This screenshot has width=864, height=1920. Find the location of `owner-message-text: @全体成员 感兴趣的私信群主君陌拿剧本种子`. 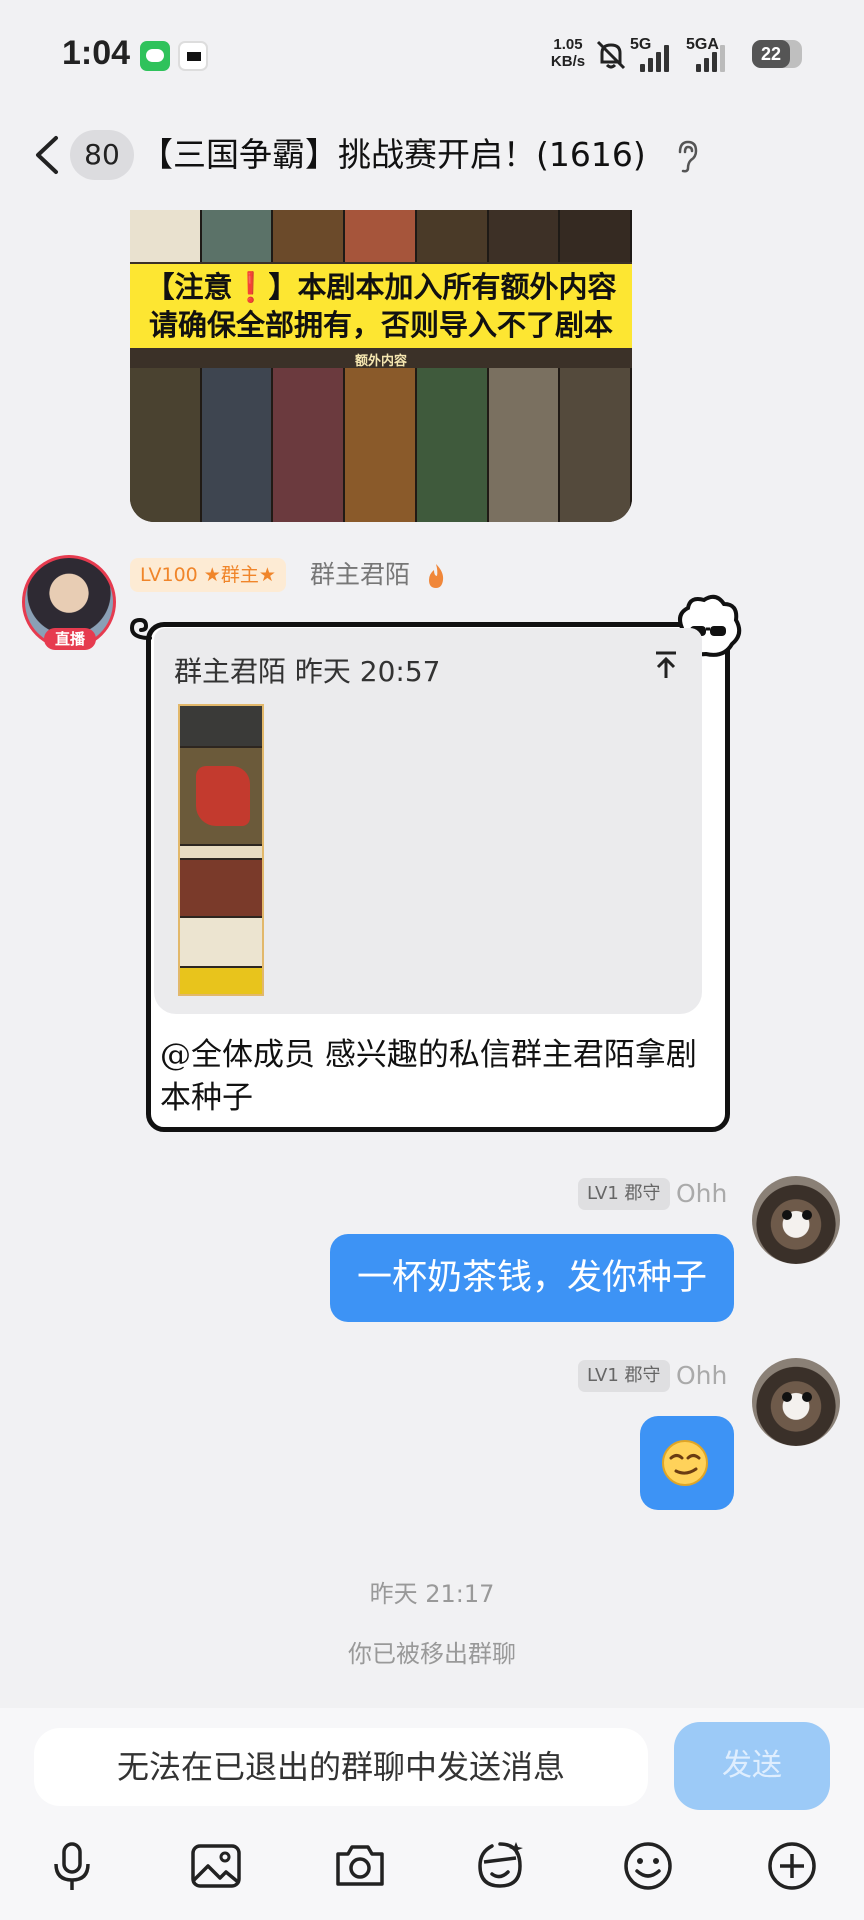

owner-message-text: @全体成员 感兴趣的私信群主君陌拿剧本种子 is located at coordinates (428, 1076).